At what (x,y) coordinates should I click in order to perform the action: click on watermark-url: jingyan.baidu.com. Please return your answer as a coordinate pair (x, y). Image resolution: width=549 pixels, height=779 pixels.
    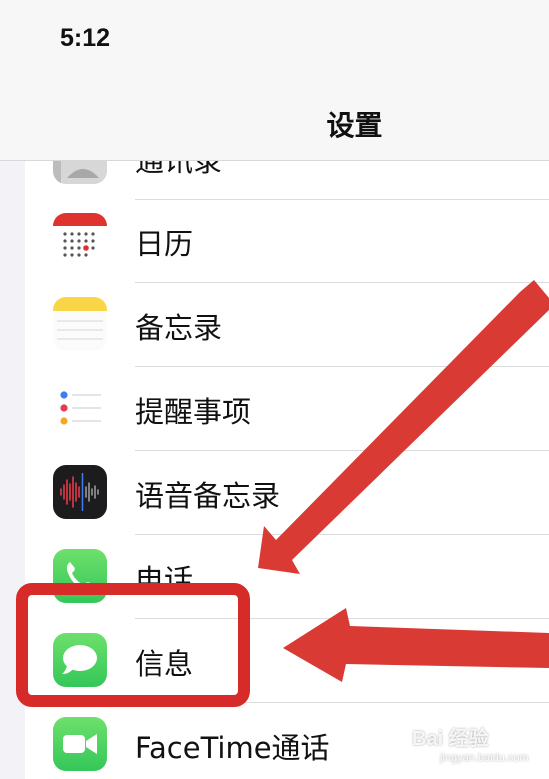
    Looking at the image, I should click on (484, 758).